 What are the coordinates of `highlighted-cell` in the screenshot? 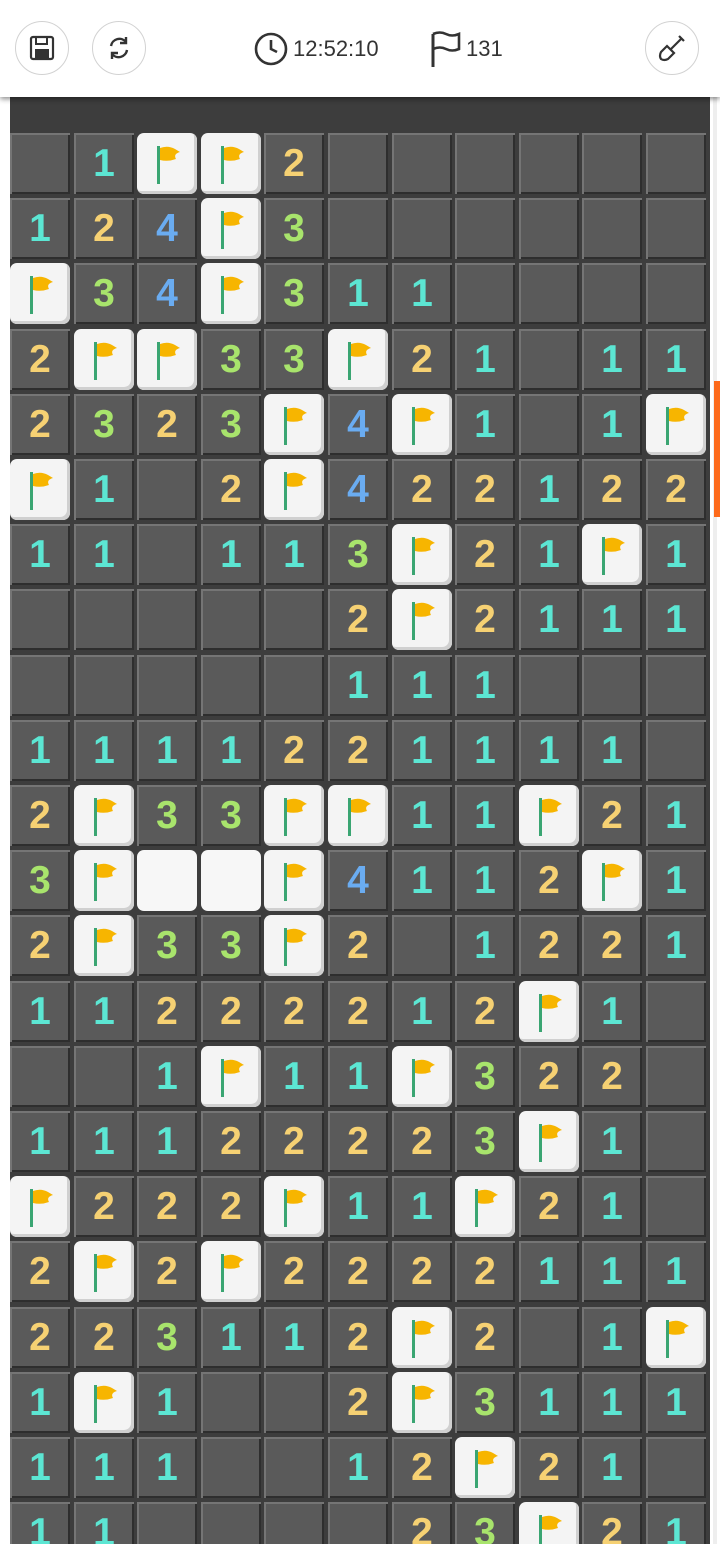 It's located at (231, 880).